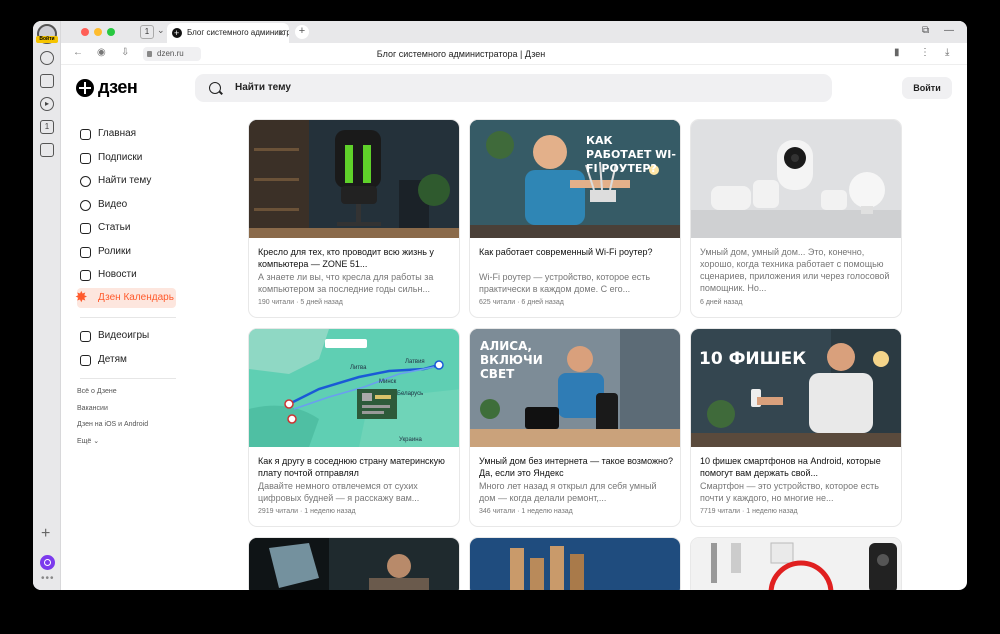  What do you see at coordinates (302, 32) in the screenshot?
I see `new-tab-button: +` at bounding box center [302, 32].